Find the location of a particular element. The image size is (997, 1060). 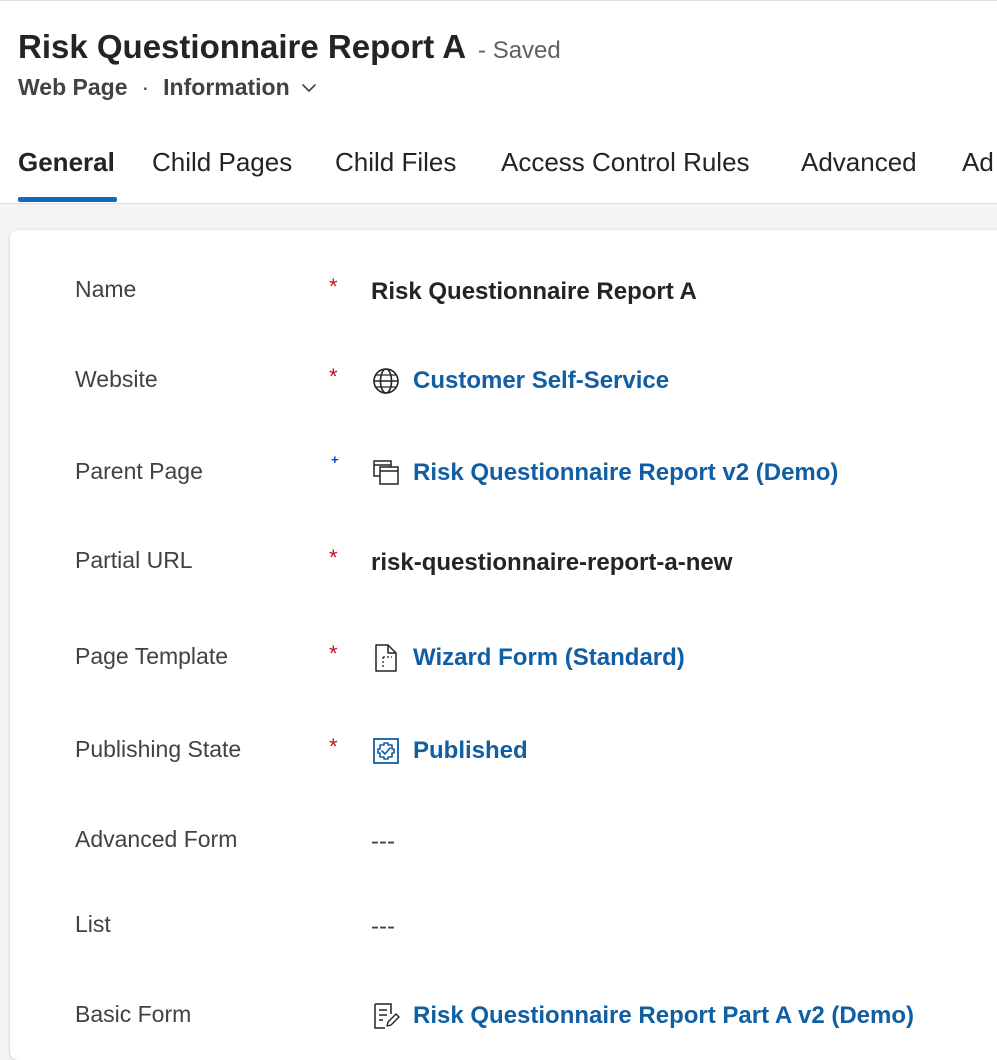

field-label: List is located at coordinates (93, 924).